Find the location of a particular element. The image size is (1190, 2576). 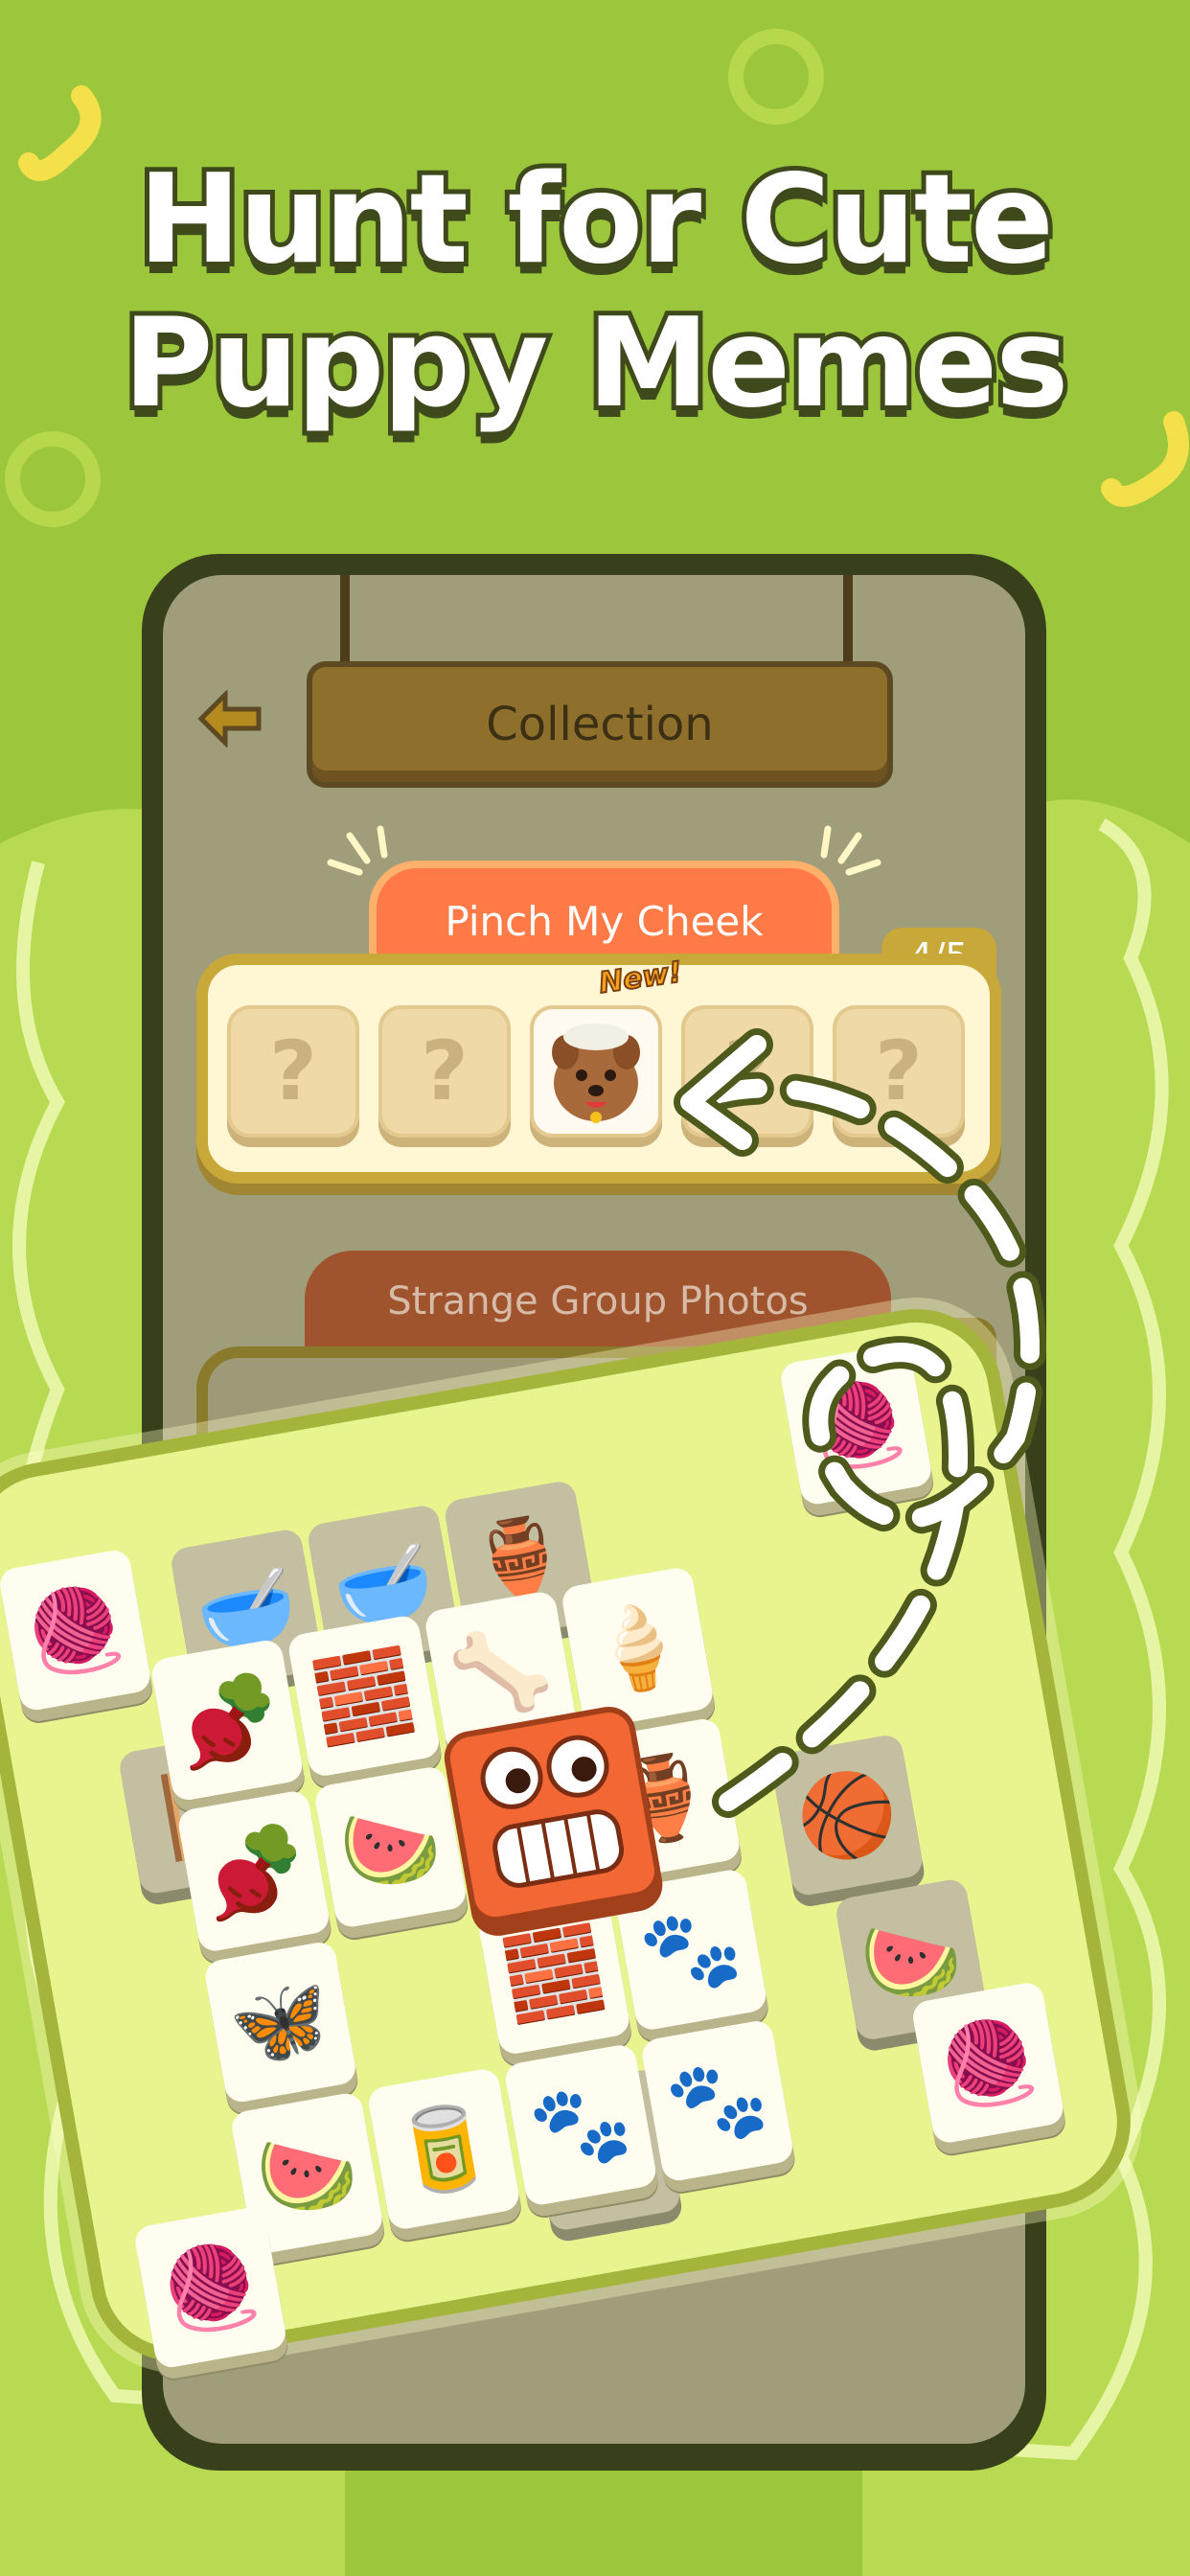

dashed-arrow-icon is located at coordinates (860, 1423).